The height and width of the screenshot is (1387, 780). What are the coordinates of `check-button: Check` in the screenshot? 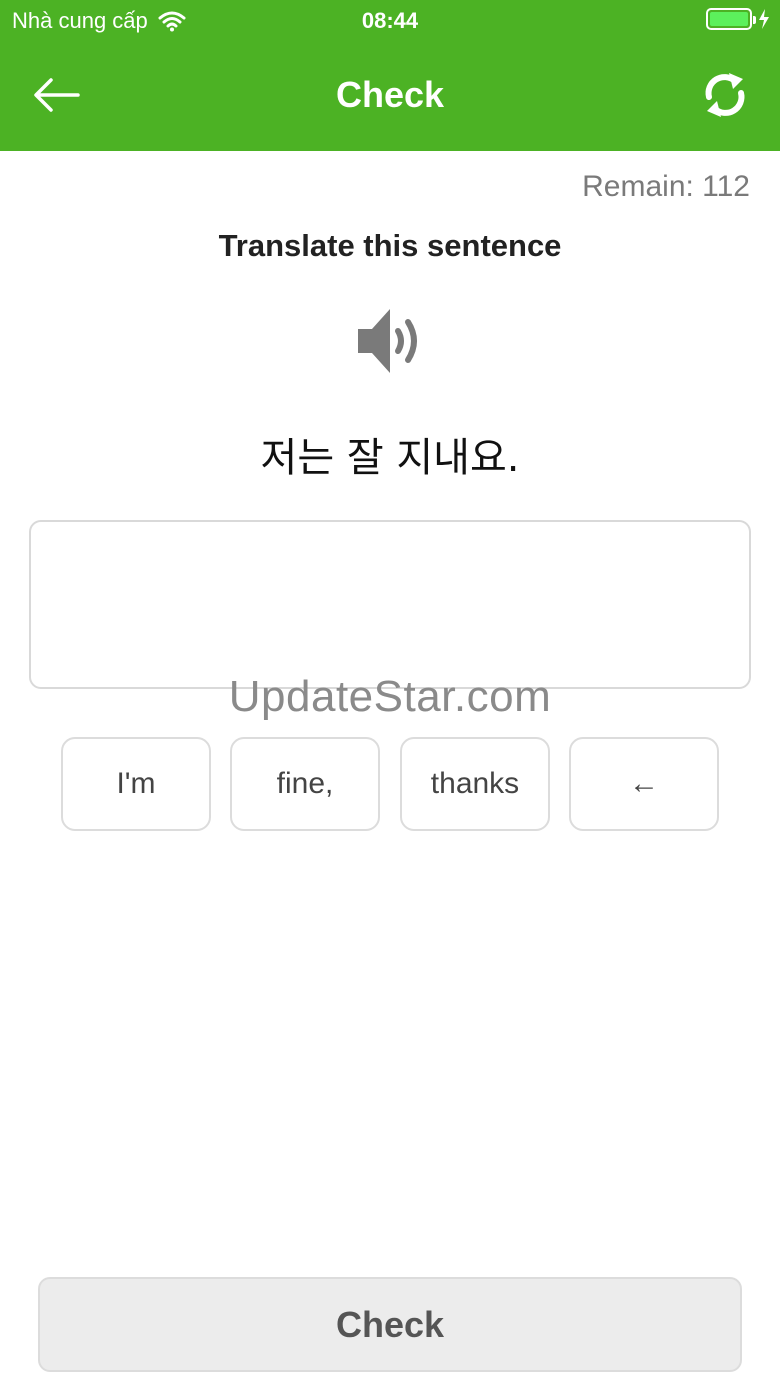 It's located at (390, 1324).